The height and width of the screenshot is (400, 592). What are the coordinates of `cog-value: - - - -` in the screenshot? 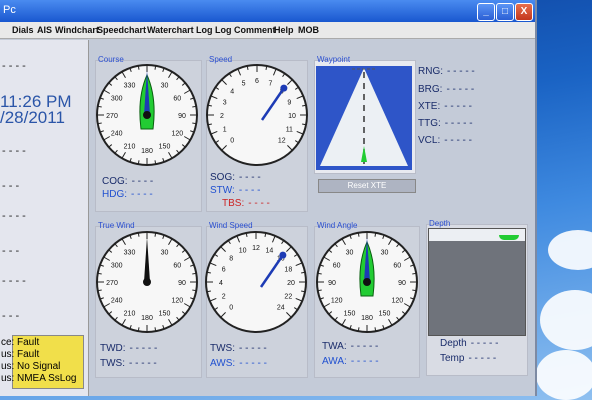 It's located at (142, 181).